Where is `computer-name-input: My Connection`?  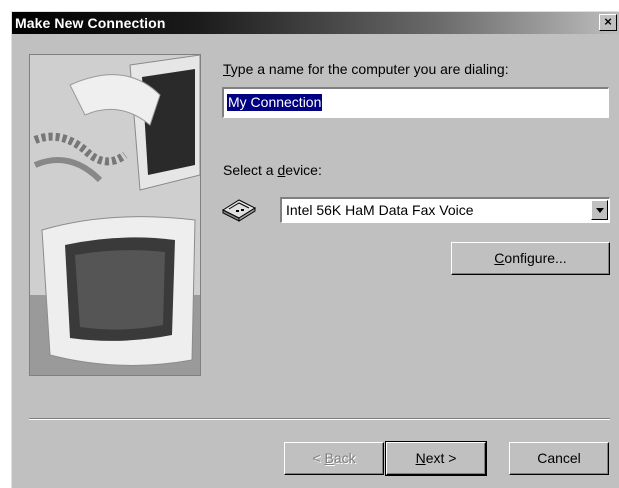
computer-name-input: My Connection is located at coordinates (415, 102).